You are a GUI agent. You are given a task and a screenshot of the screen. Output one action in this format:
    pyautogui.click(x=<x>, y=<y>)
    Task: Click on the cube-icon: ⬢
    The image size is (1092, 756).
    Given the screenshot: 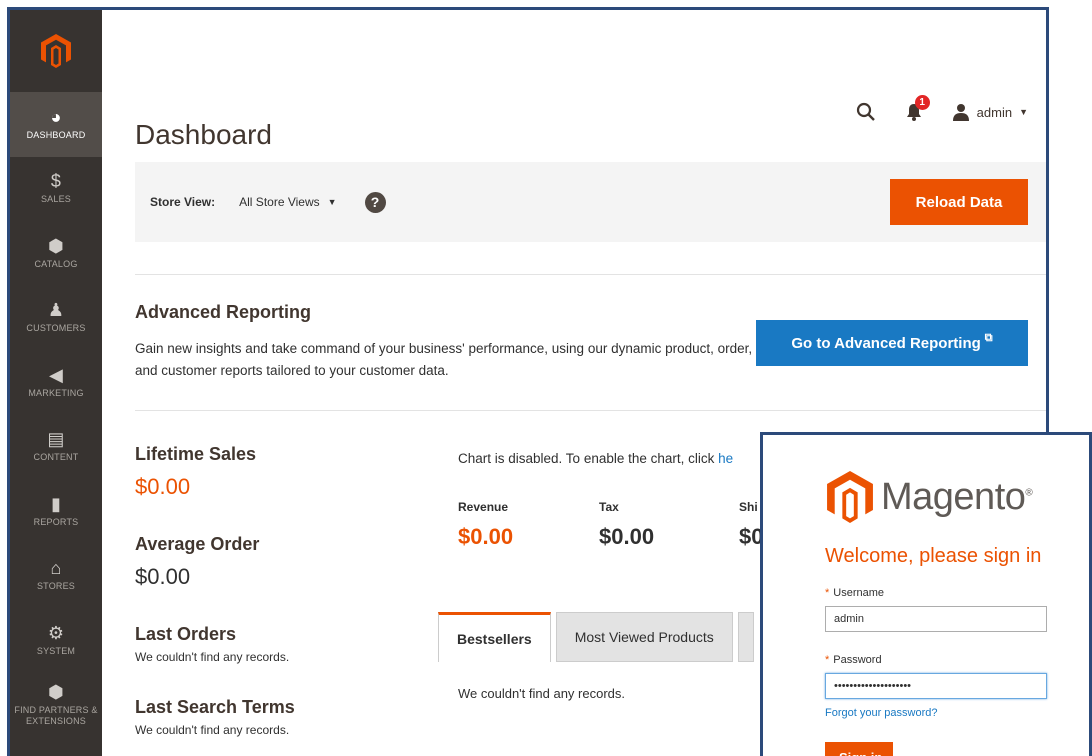 What is the action you would take?
    pyautogui.click(x=56, y=245)
    